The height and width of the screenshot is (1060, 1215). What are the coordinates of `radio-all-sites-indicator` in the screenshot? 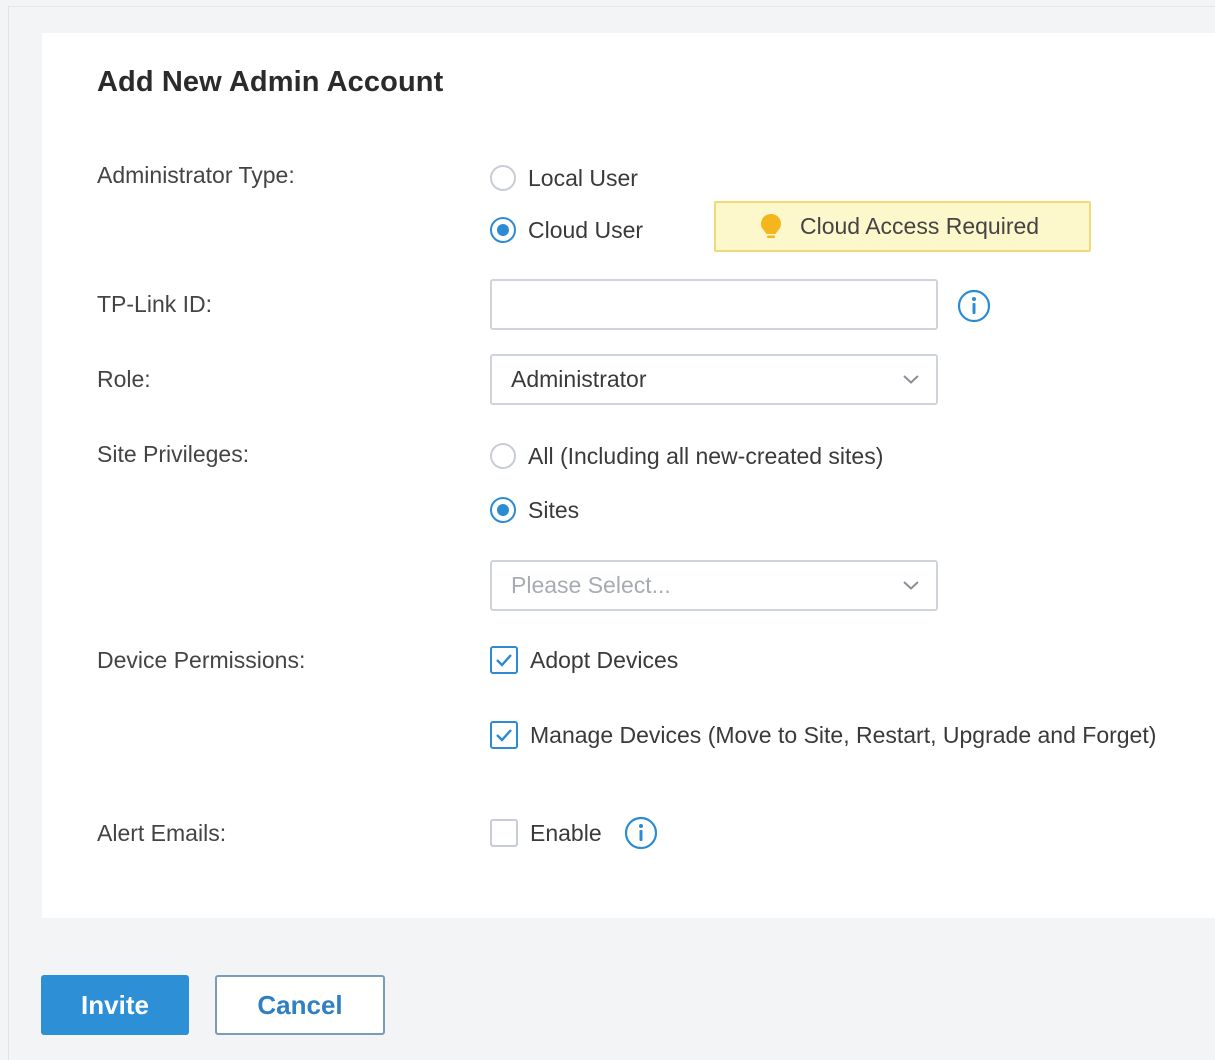 It's located at (503, 456).